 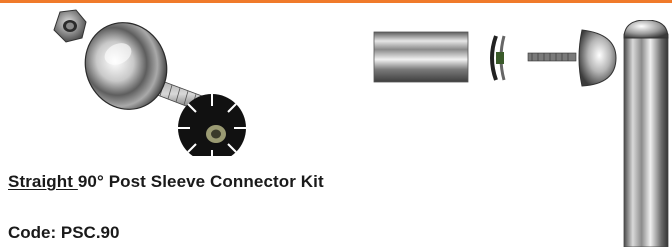 I want to click on title-rest: 90° Post Sleeve Connector Kit, so click(x=200, y=181).